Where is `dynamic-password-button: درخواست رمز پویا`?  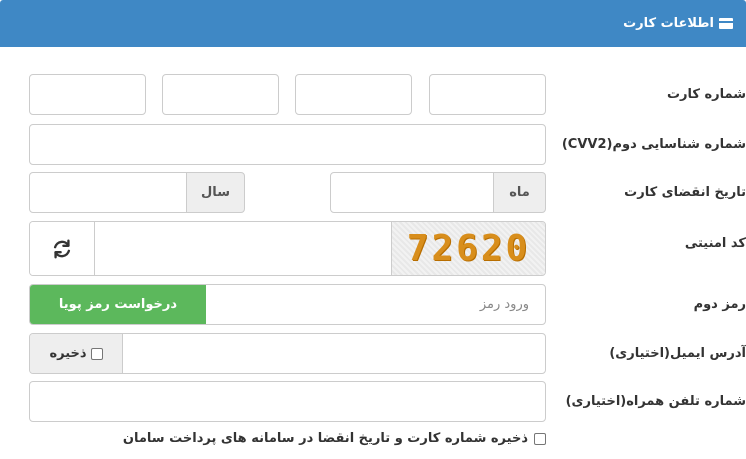 dynamic-password-button: درخواست رمز پویا is located at coordinates (118, 304).